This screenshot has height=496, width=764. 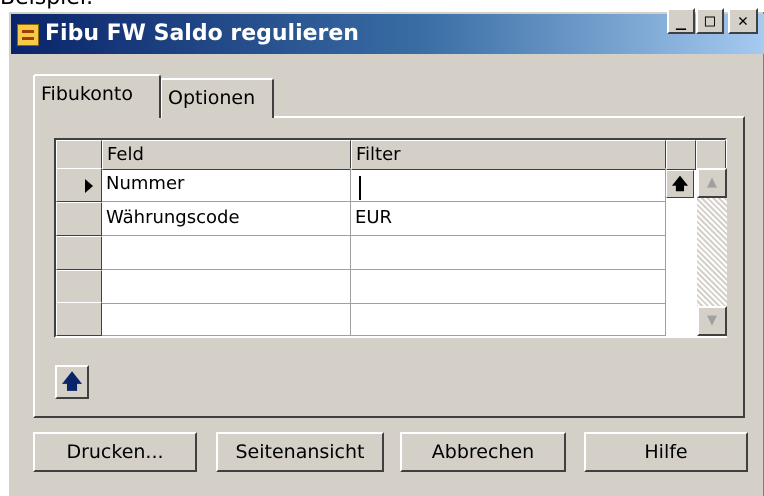 What do you see at coordinates (226, 185) in the screenshot?
I see `cell-field: Nummer` at bounding box center [226, 185].